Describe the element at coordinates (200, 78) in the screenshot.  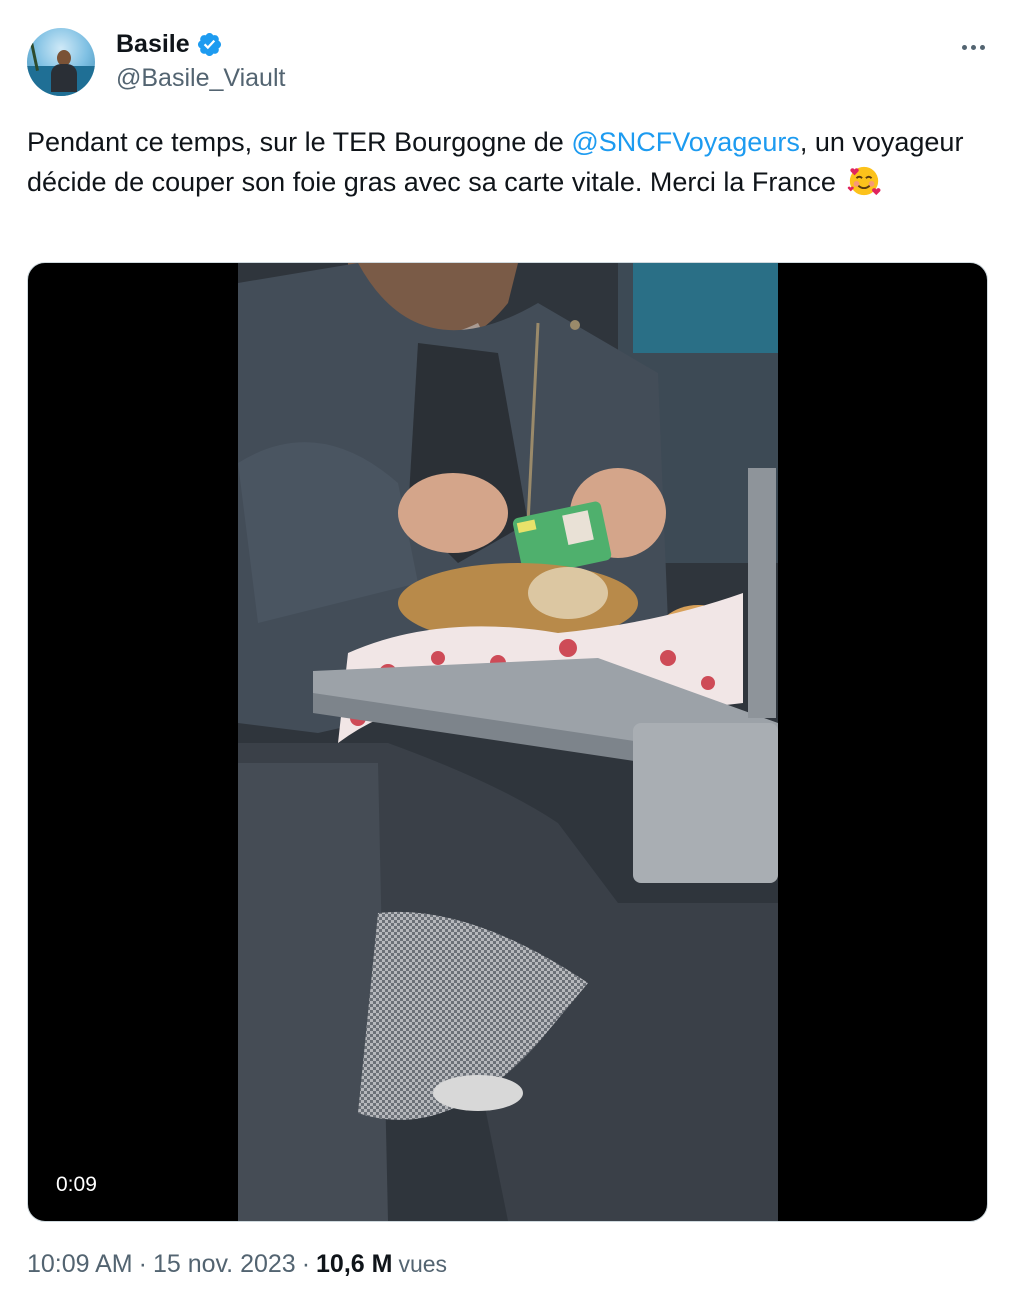
I see `author-handle: @Basile_Viault` at that location.